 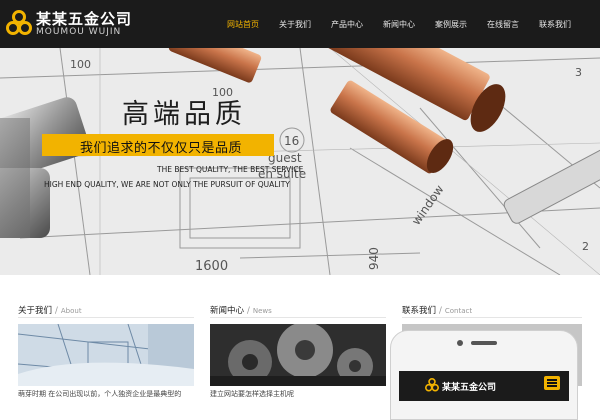 I want to click on about-title-en: About, so click(x=71, y=311).